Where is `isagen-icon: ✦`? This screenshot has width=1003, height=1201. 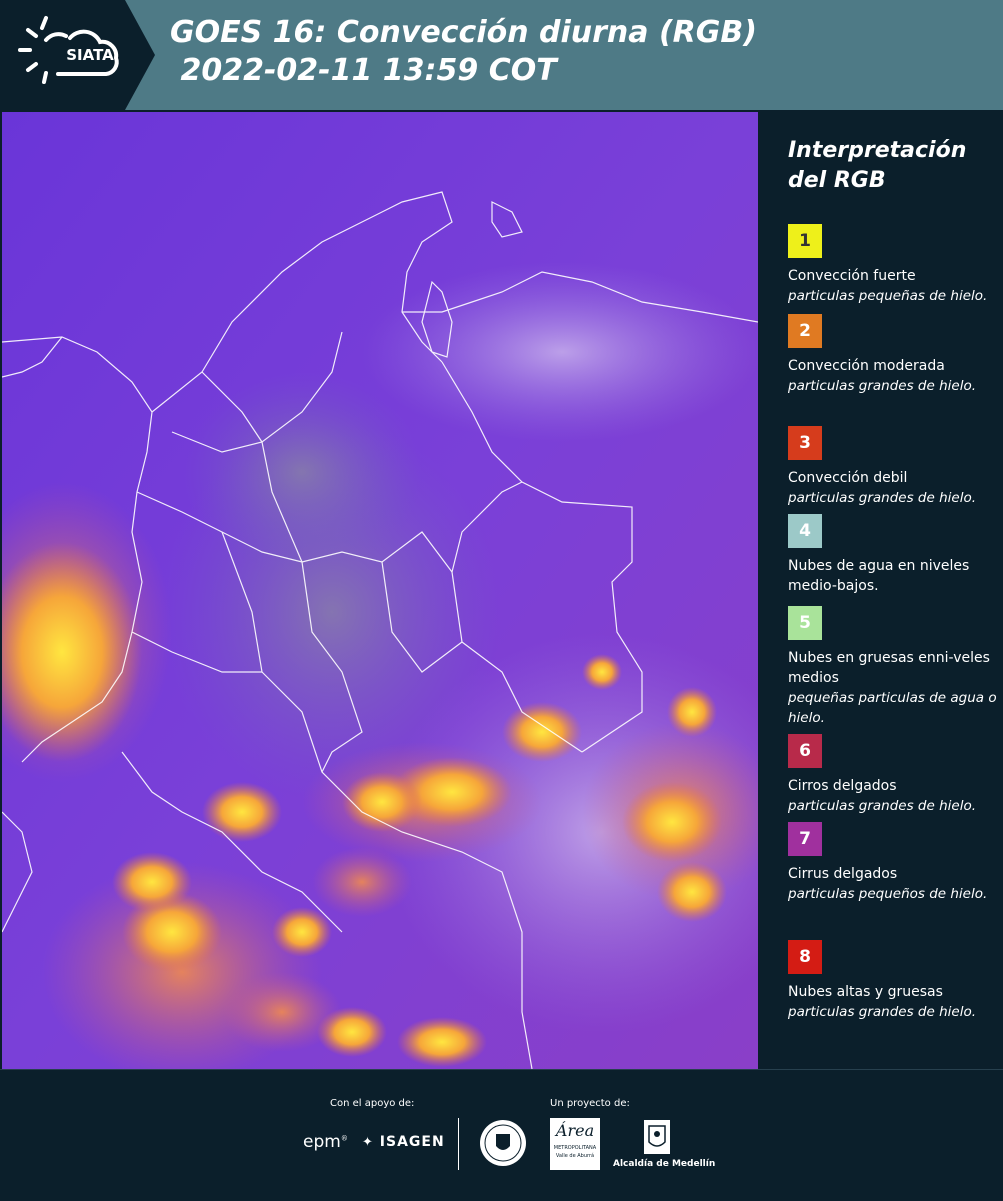
isagen-icon: ✦ is located at coordinates (368, 1142).